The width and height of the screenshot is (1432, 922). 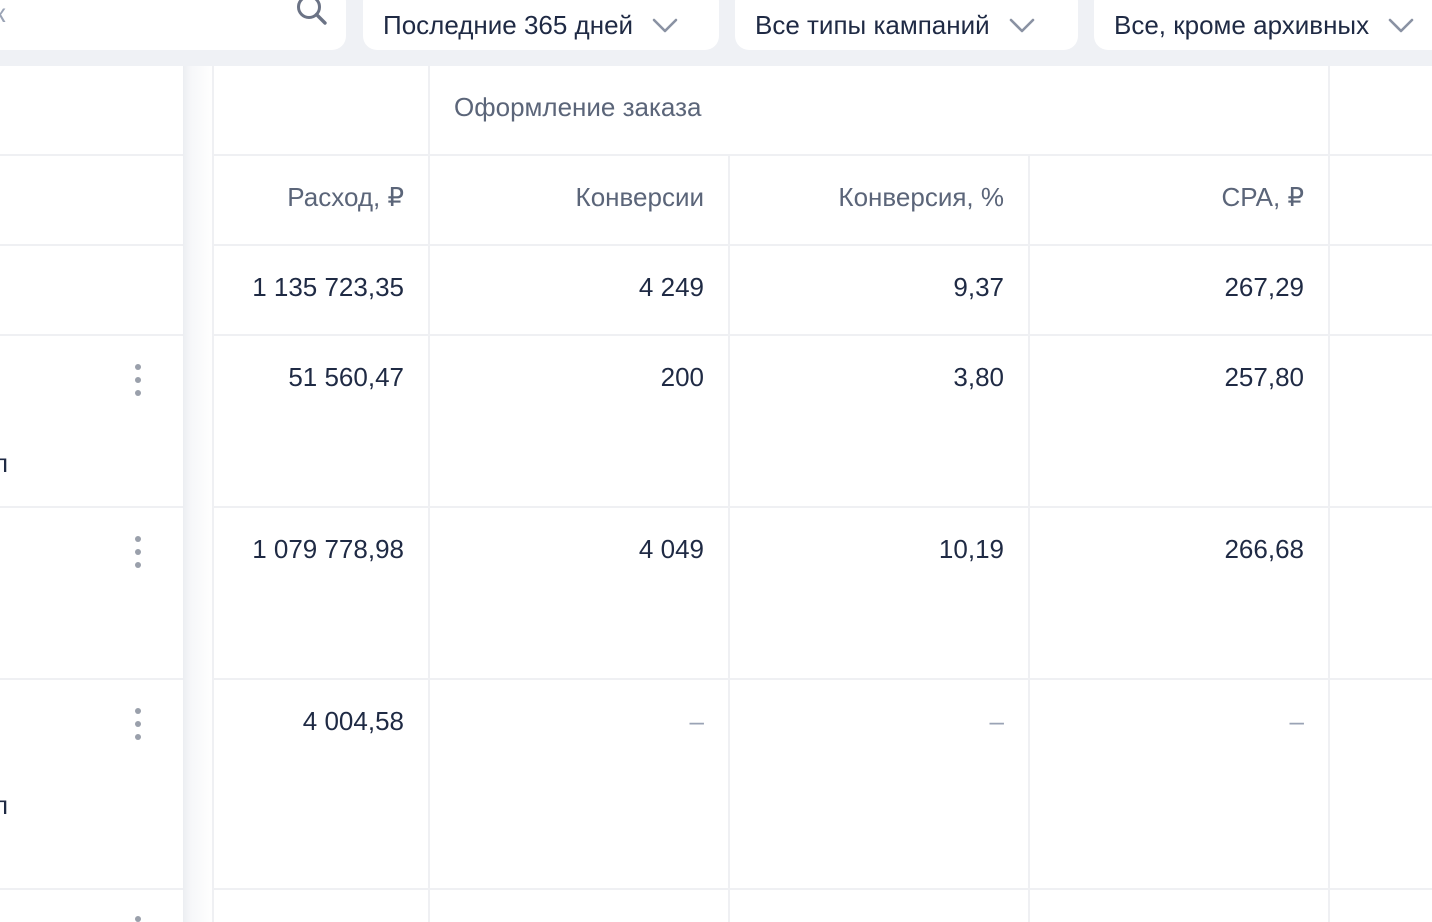 I want to click on campaign-types-dropdown: Все типы кампаний, so click(x=906, y=25).